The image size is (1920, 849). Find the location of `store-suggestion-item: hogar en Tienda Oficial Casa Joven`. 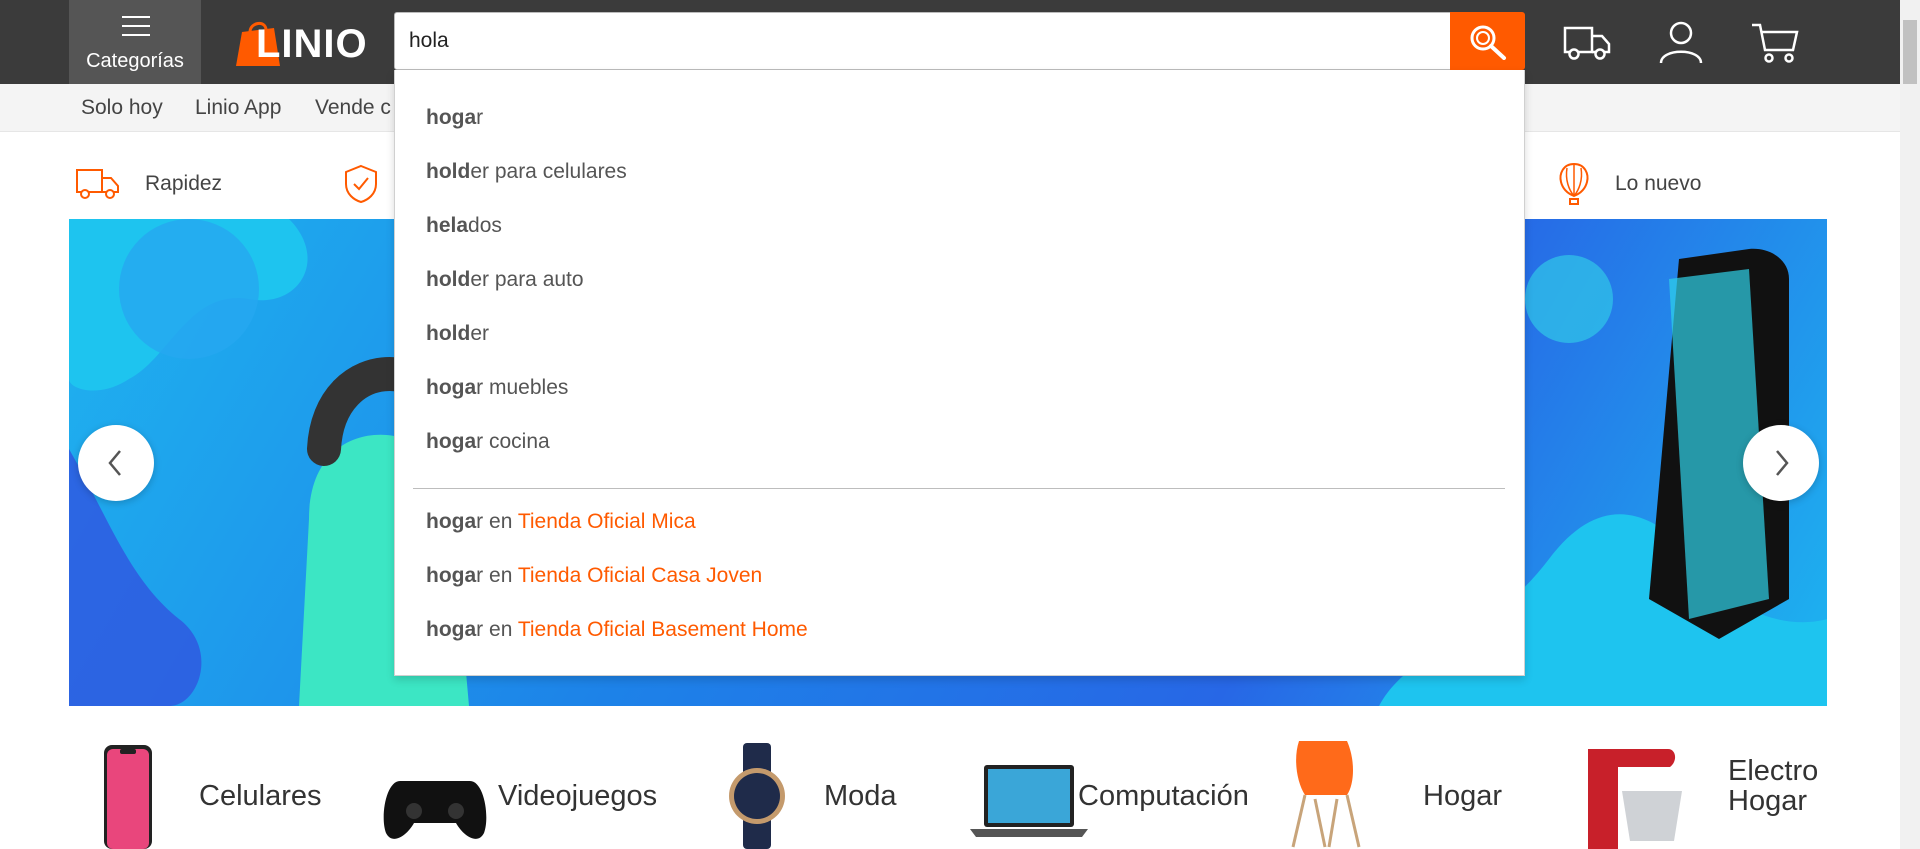

store-suggestion-item: hogar en Tienda Oficial Casa Joven is located at coordinates (594, 576).